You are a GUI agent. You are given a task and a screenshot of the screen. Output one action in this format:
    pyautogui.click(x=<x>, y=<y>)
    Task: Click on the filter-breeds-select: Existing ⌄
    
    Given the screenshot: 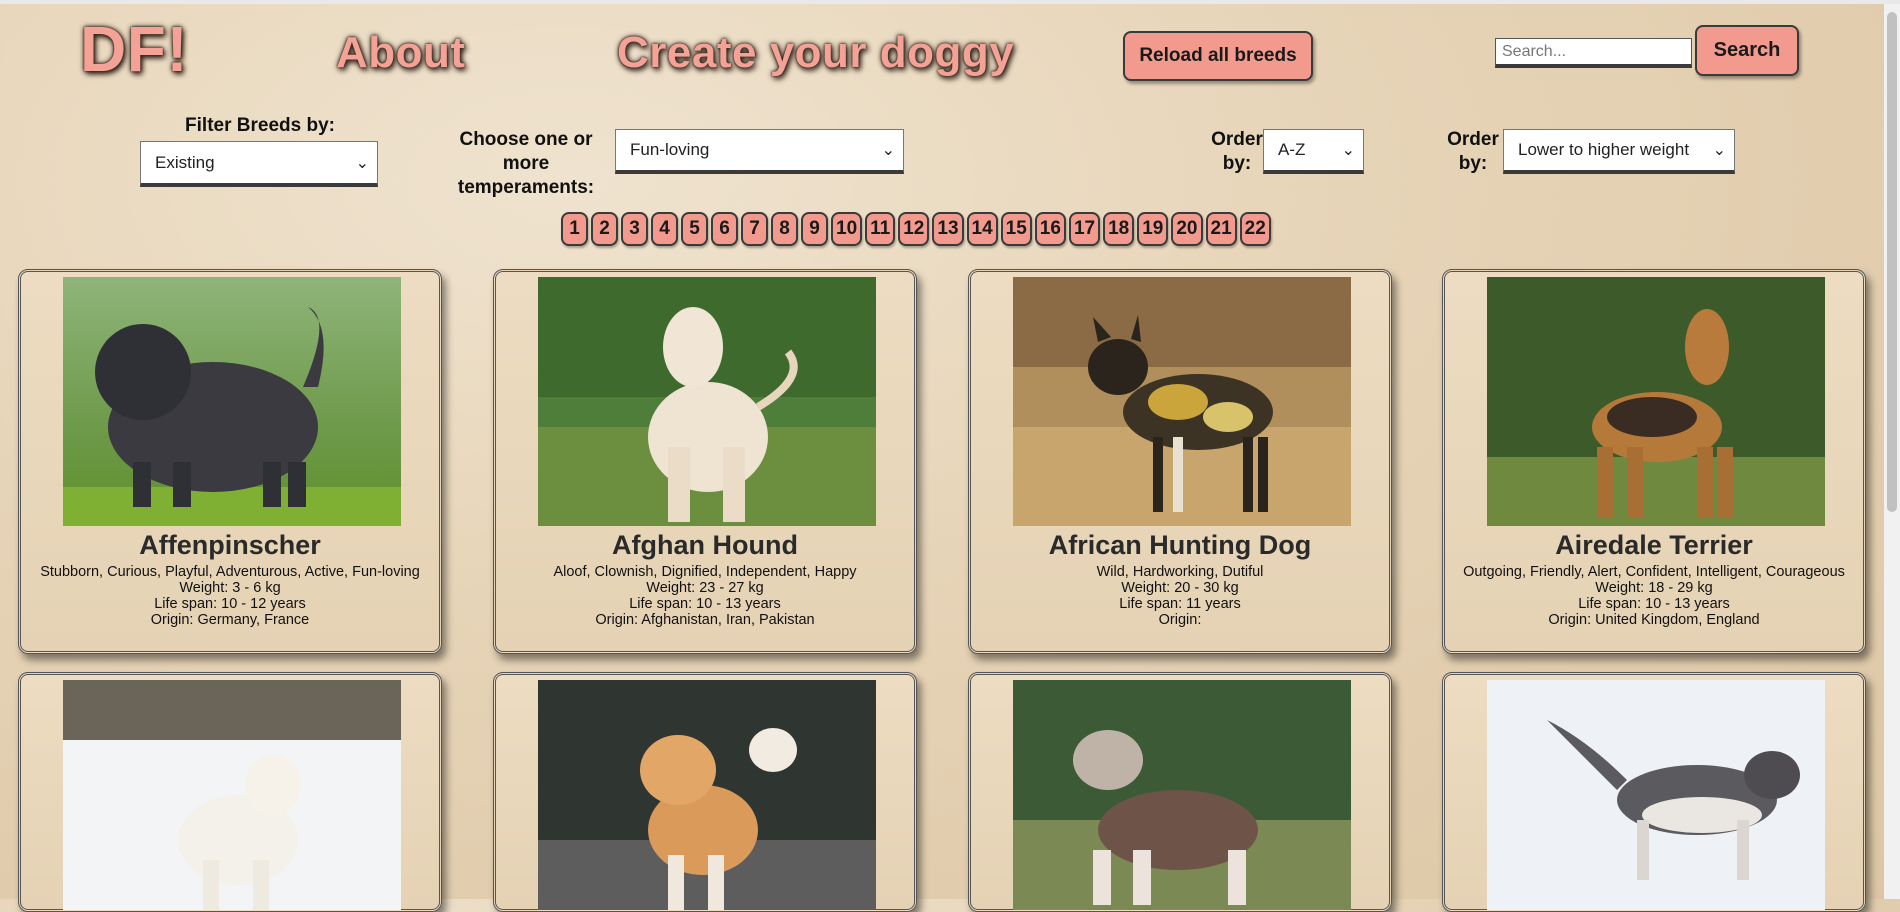 What is the action you would take?
    pyautogui.click(x=259, y=164)
    